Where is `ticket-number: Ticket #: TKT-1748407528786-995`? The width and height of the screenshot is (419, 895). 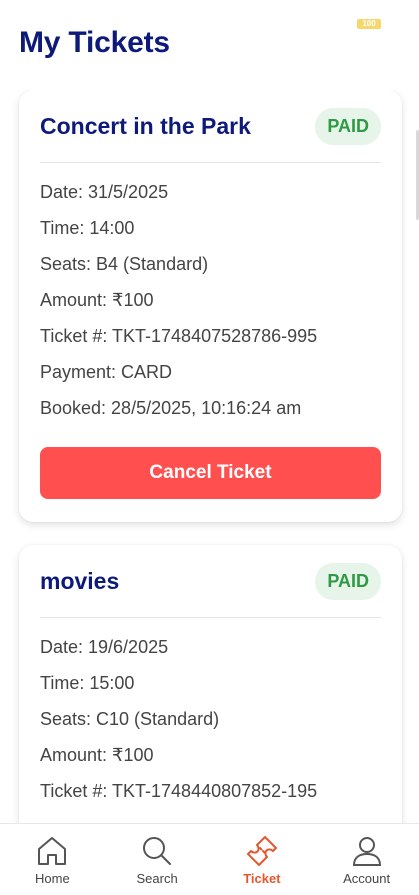
ticket-number: Ticket #: TKT-1748407528786-995 is located at coordinates (179, 336).